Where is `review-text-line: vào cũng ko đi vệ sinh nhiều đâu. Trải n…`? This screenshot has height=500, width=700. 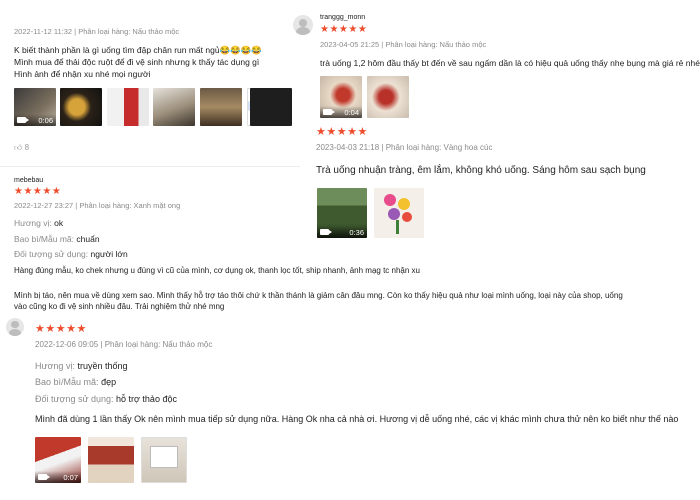 review-text-line: vào cũng ko đi vệ sinh nhiều đâu. Trải n… is located at coordinates (119, 306).